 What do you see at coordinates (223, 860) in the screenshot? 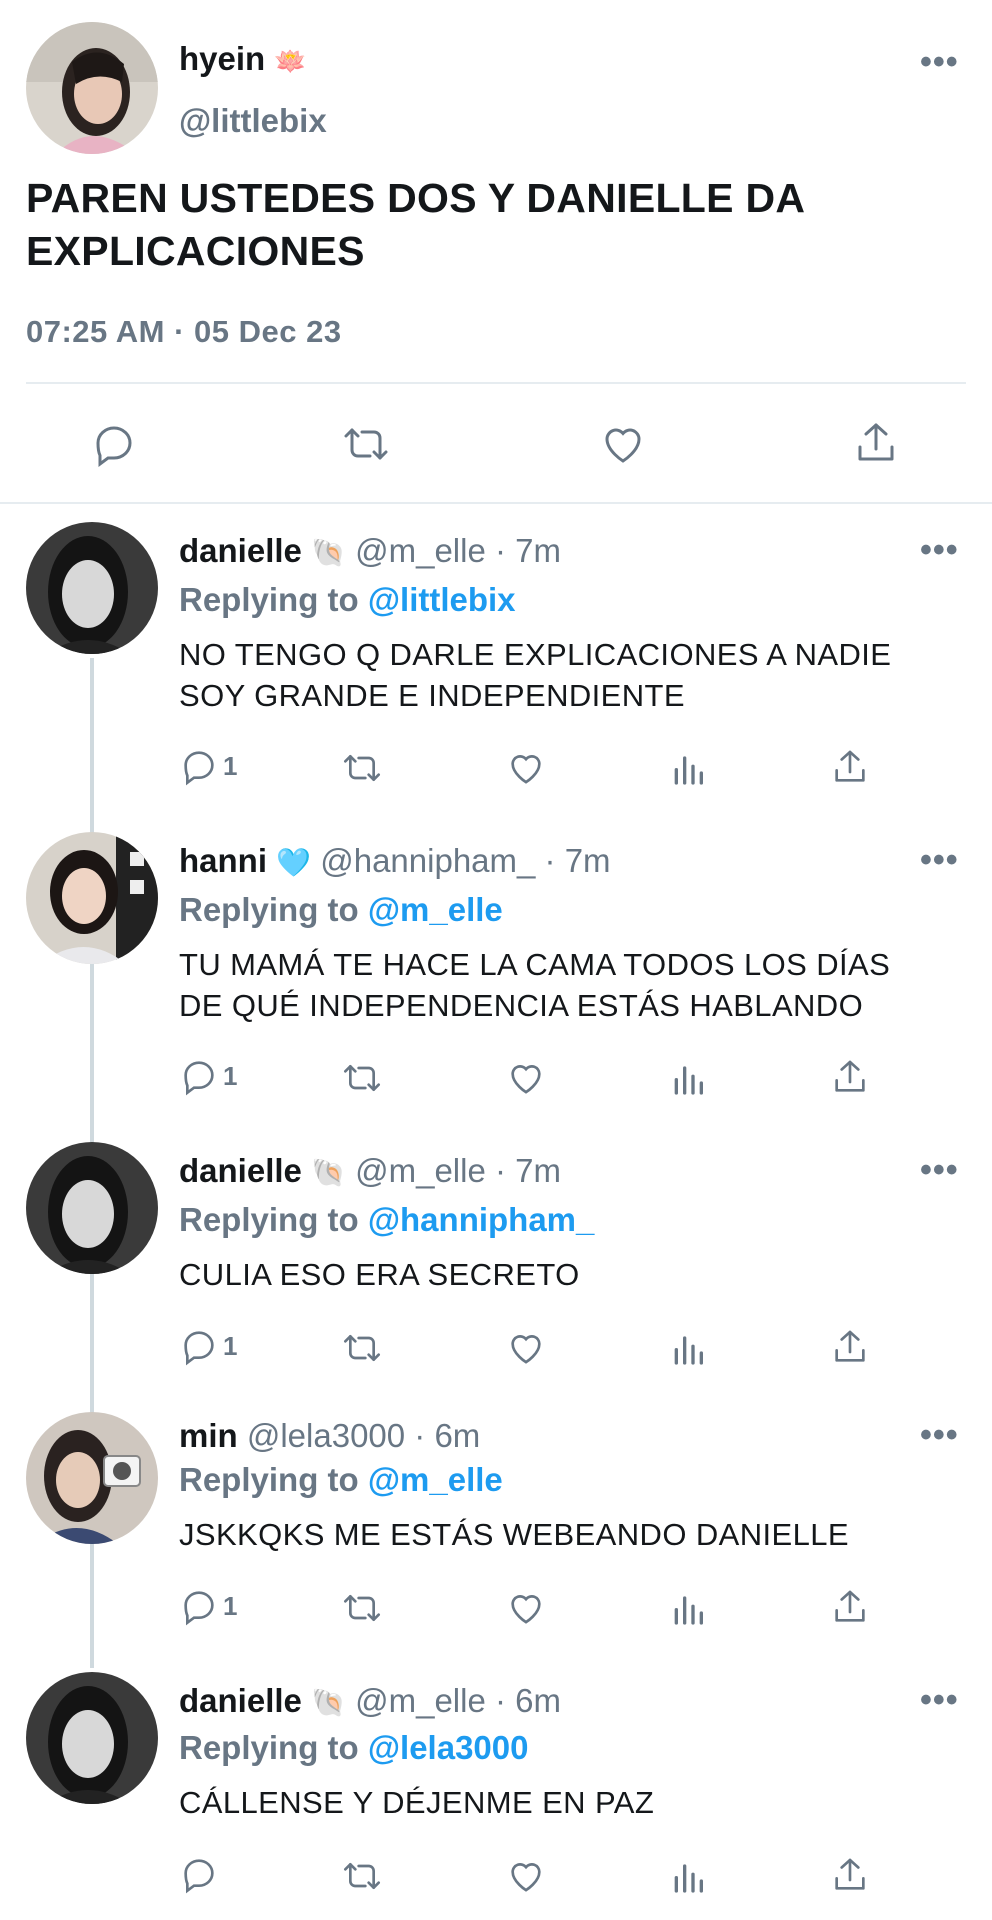
I see `reply-author-name: hanni` at bounding box center [223, 860].